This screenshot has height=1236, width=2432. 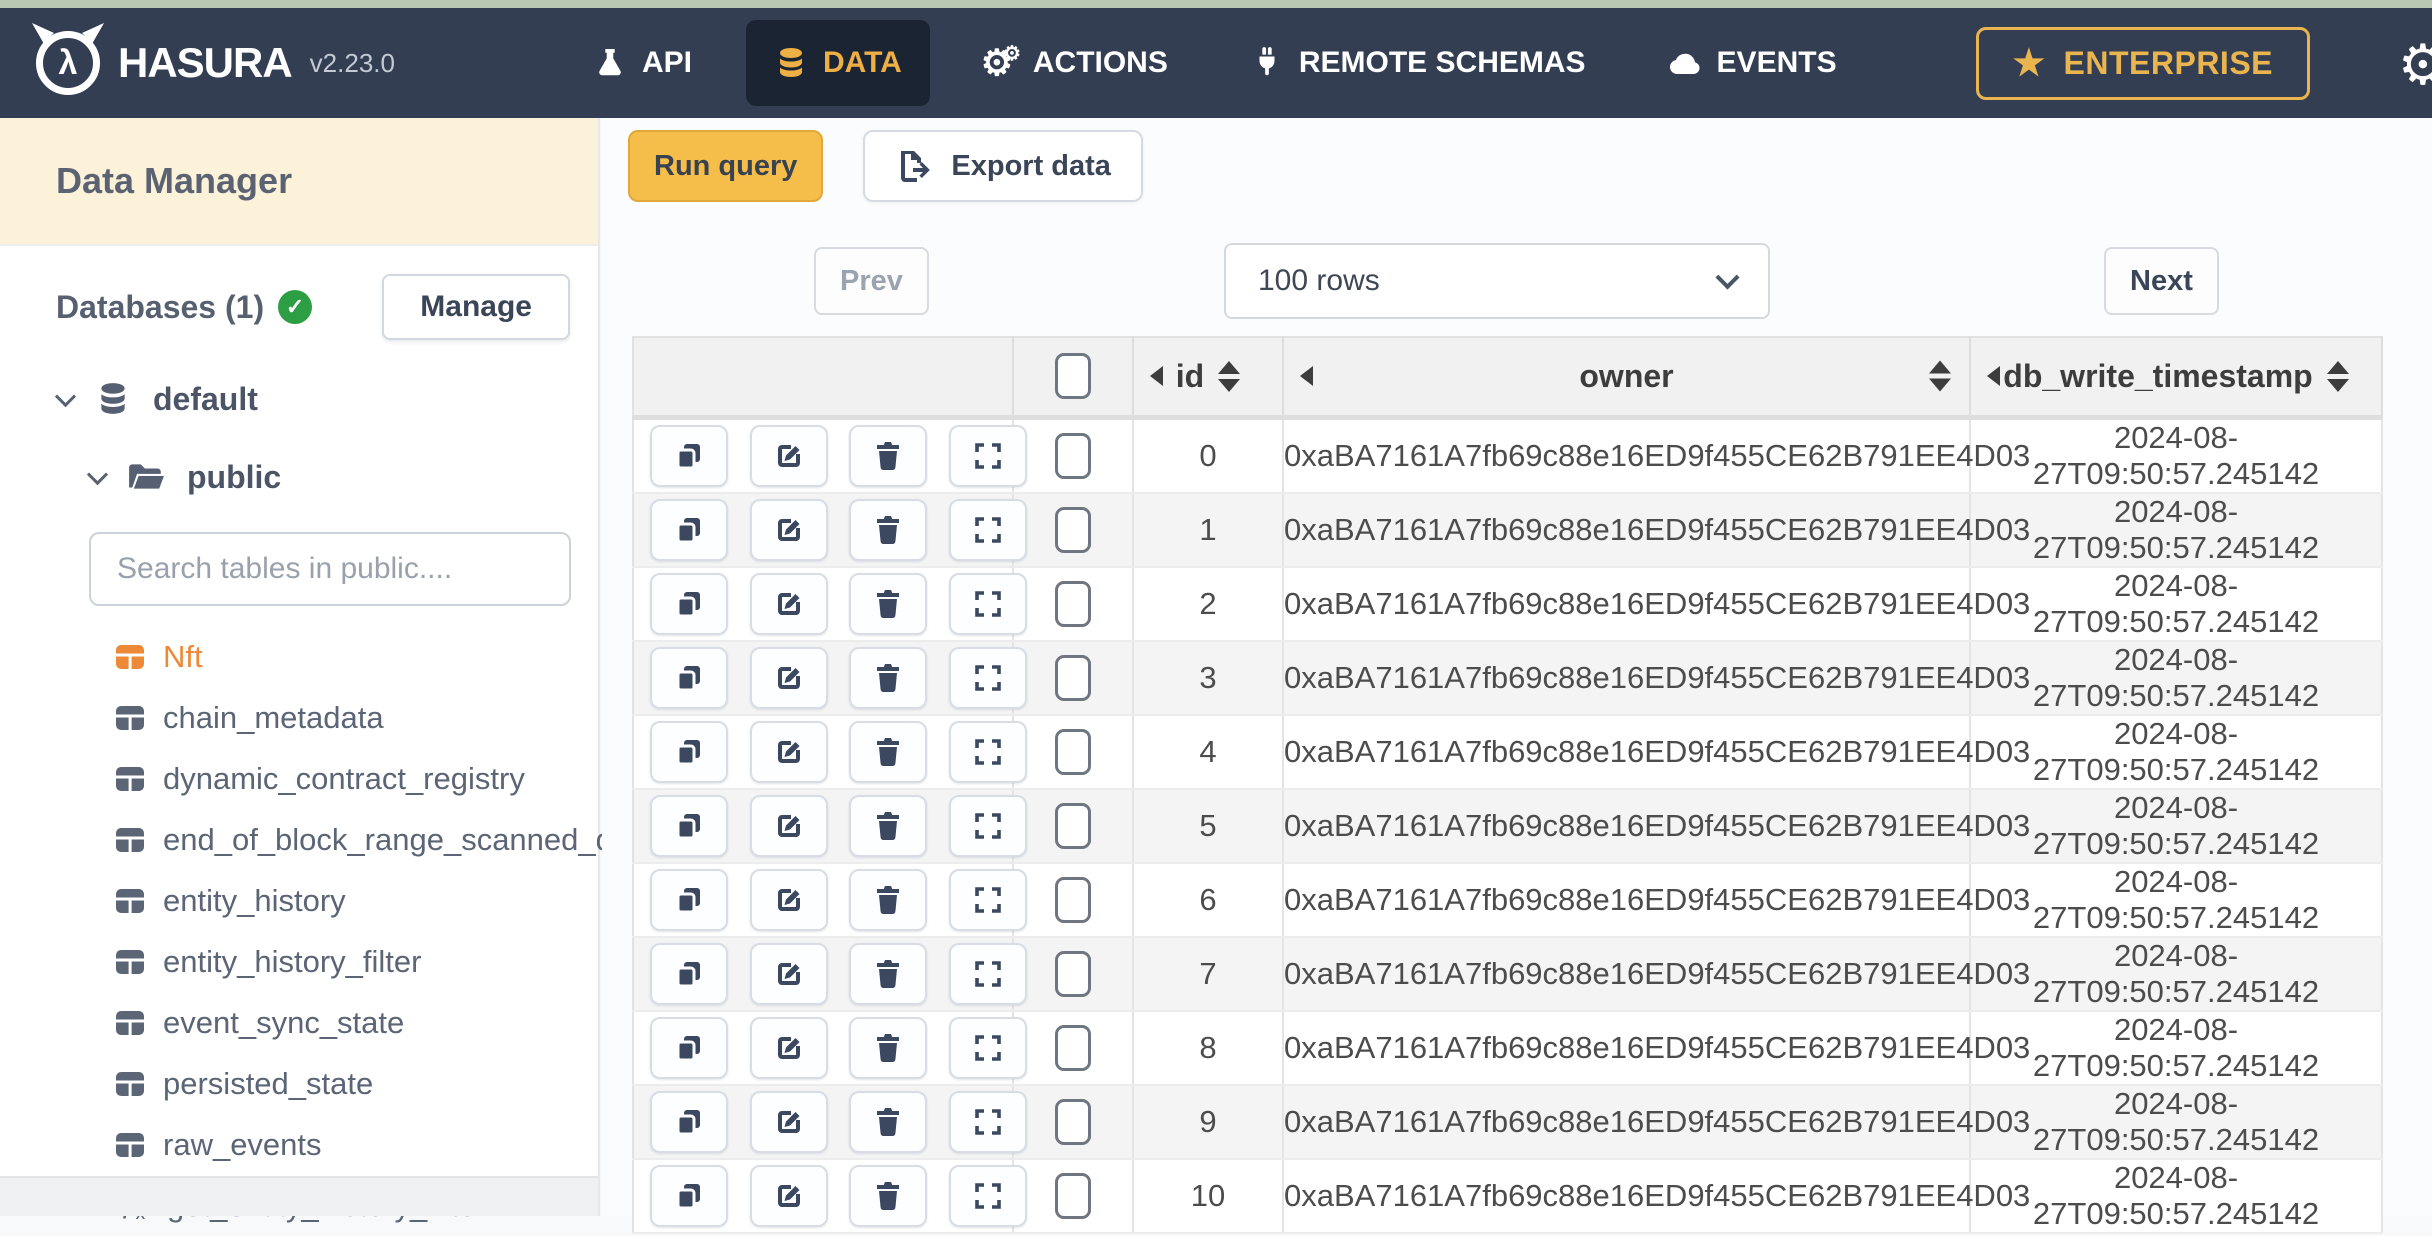 What do you see at coordinates (1418, 63) in the screenshot?
I see `nav-item-remote-schemas: REMOTE SCHEMAS` at bounding box center [1418, 63].